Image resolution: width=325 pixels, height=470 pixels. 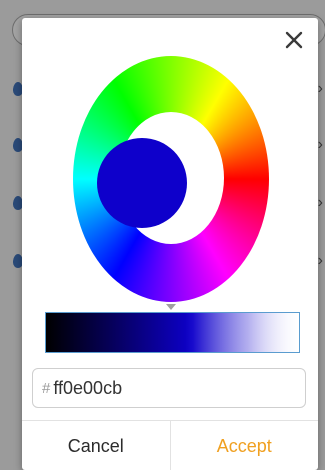 I want to click on hex-color-input: # ff0e00cb, so click(x=169, y=388).